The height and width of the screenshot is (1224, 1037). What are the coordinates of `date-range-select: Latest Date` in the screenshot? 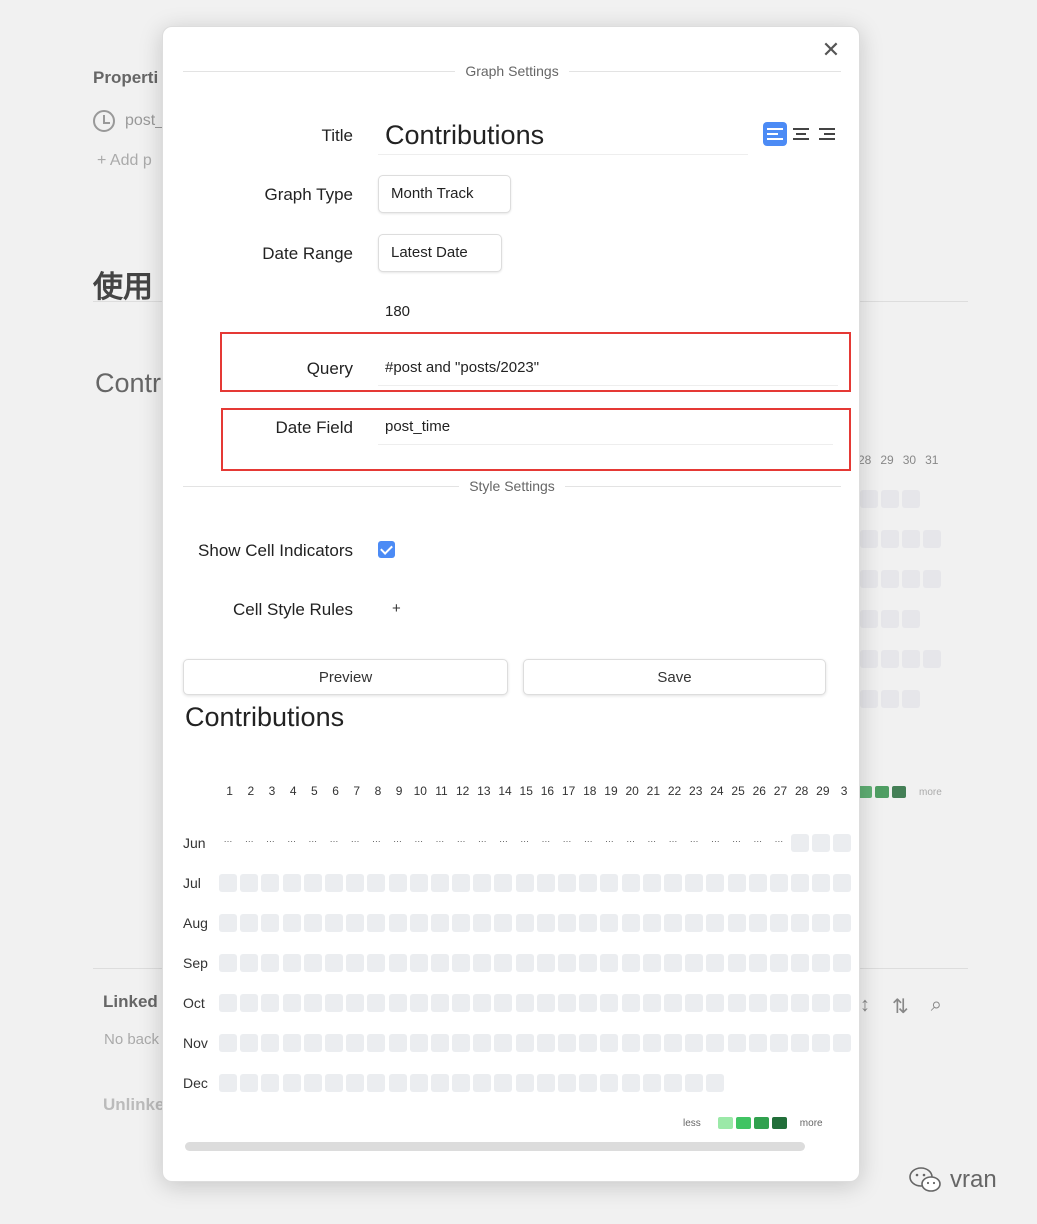 It's located at (440, 253).